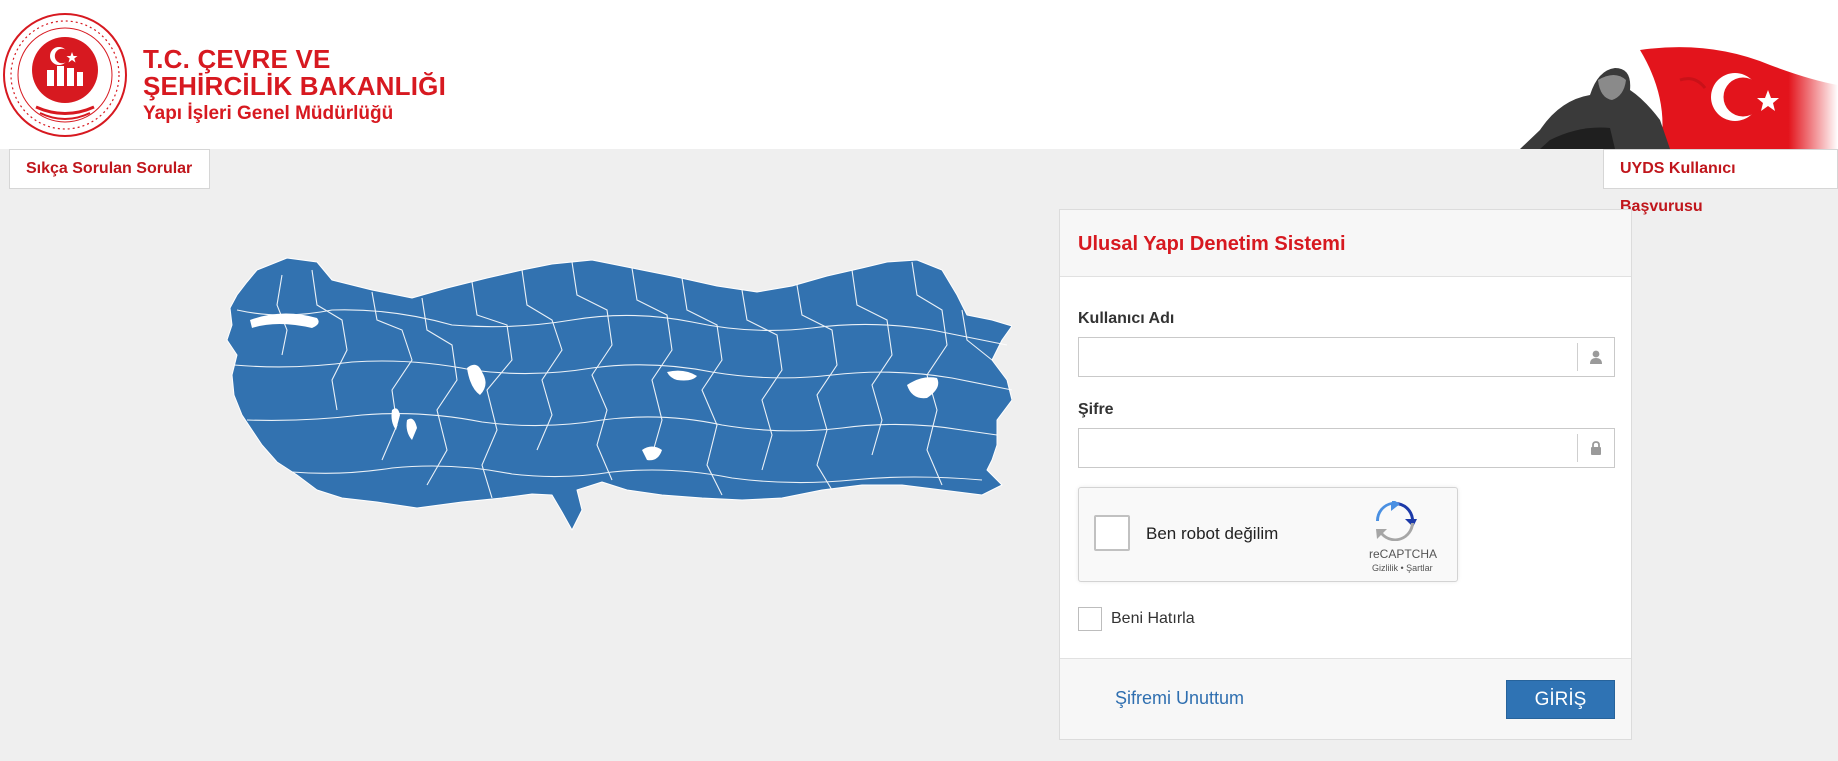 The image size is (1838, 761). Describe the element at coordinates (1153, 619) in the screenshot. I see `remember-me-label: Beni Hatırla` at that location.